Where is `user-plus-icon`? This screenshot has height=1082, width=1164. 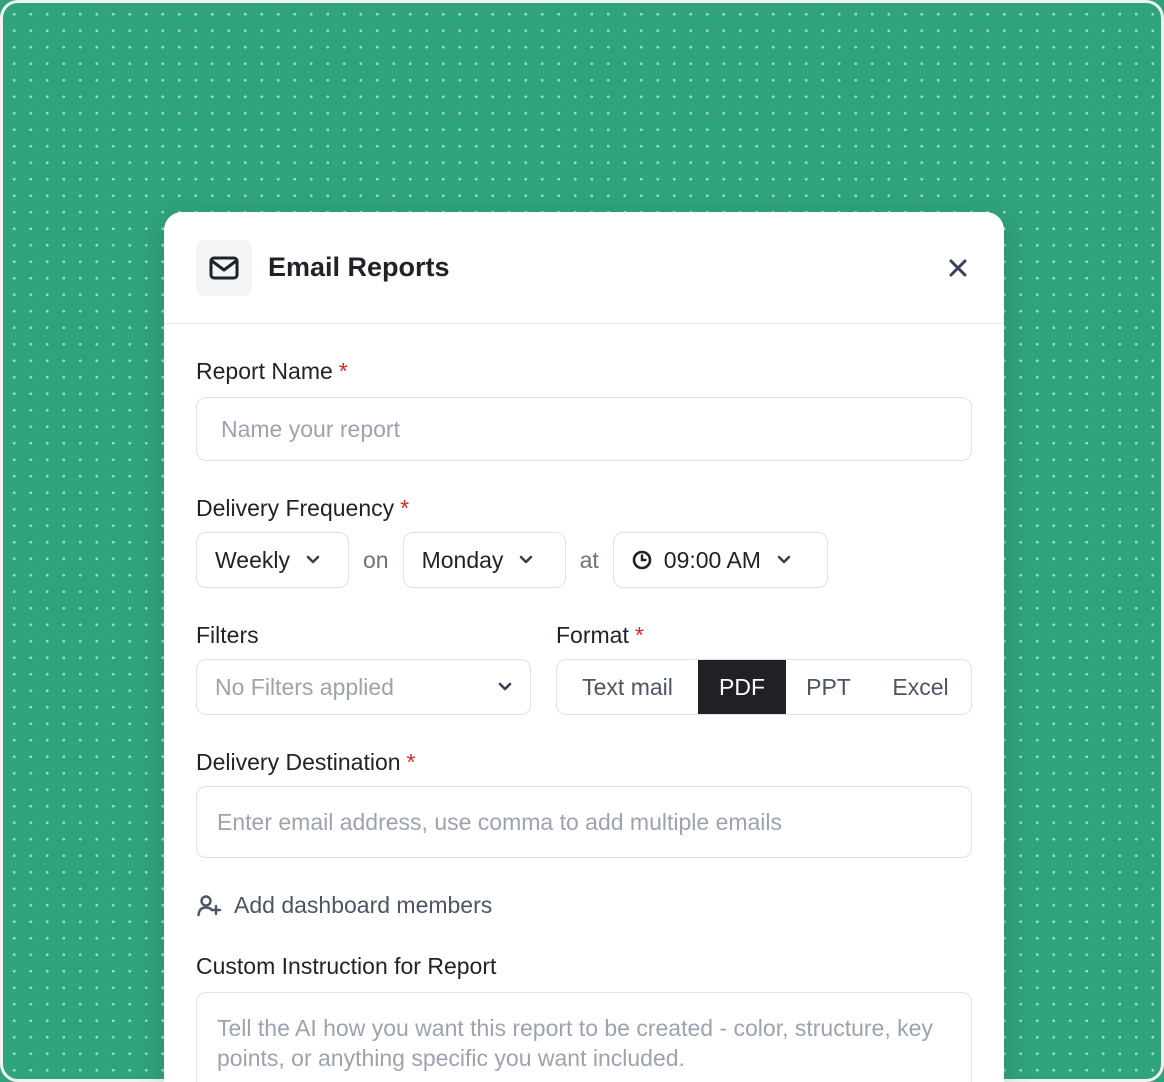
user-plus-icon is located at coordinates (209, 906).